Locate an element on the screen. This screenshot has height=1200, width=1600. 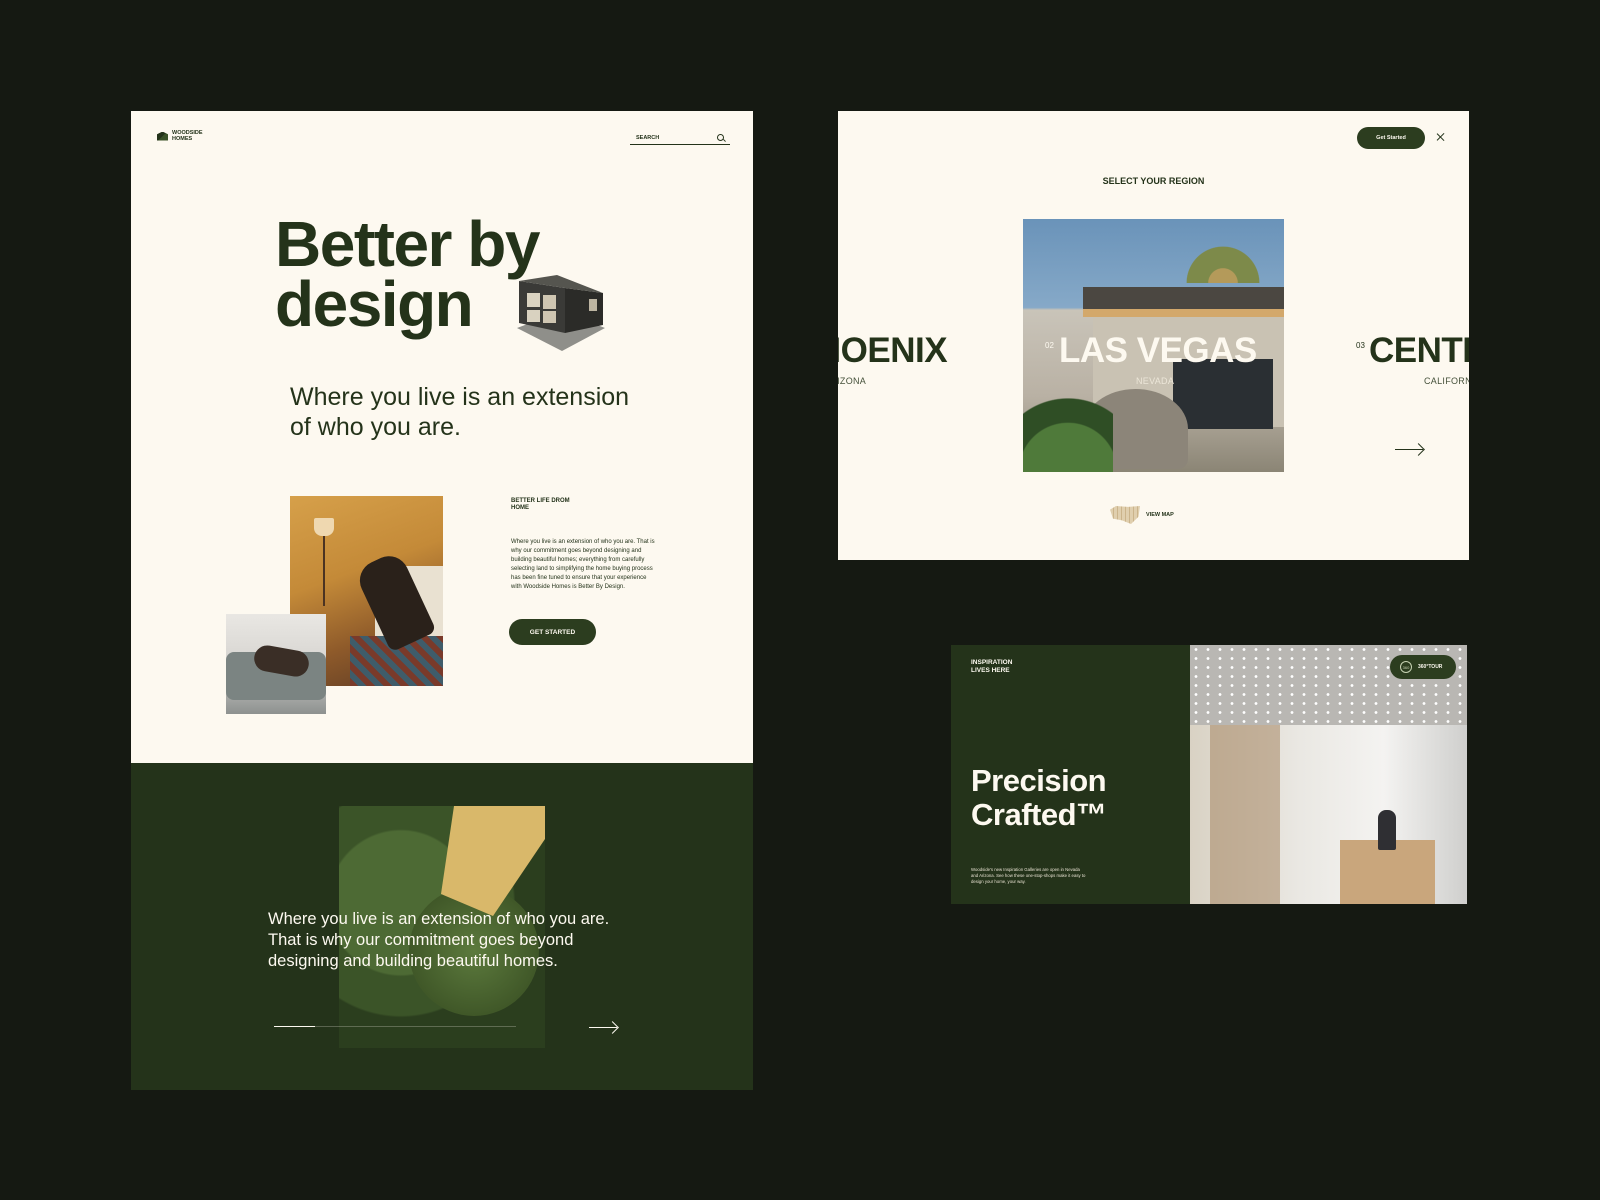
couch-relax-photo is located at coordinates (276, 664).